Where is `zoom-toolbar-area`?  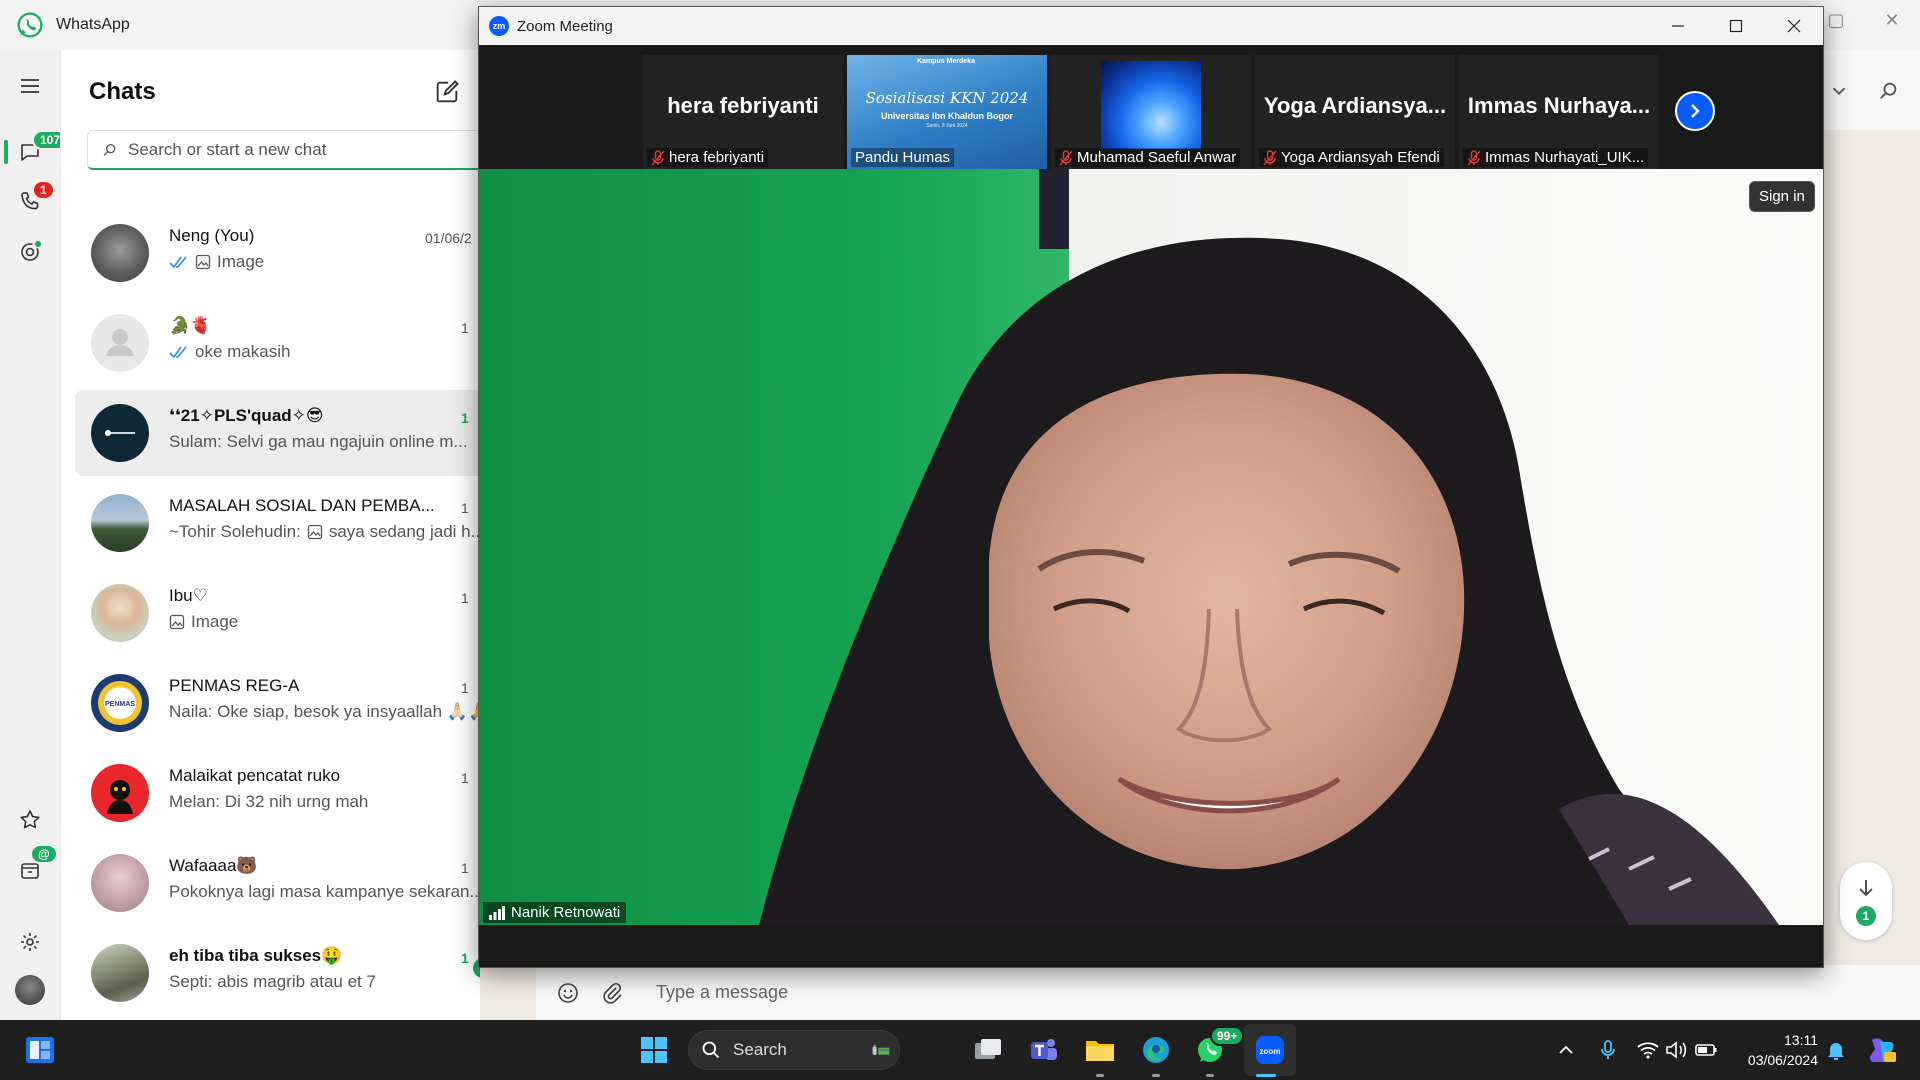 zoom-toolbar-area is located at coordinates (1151, 946).